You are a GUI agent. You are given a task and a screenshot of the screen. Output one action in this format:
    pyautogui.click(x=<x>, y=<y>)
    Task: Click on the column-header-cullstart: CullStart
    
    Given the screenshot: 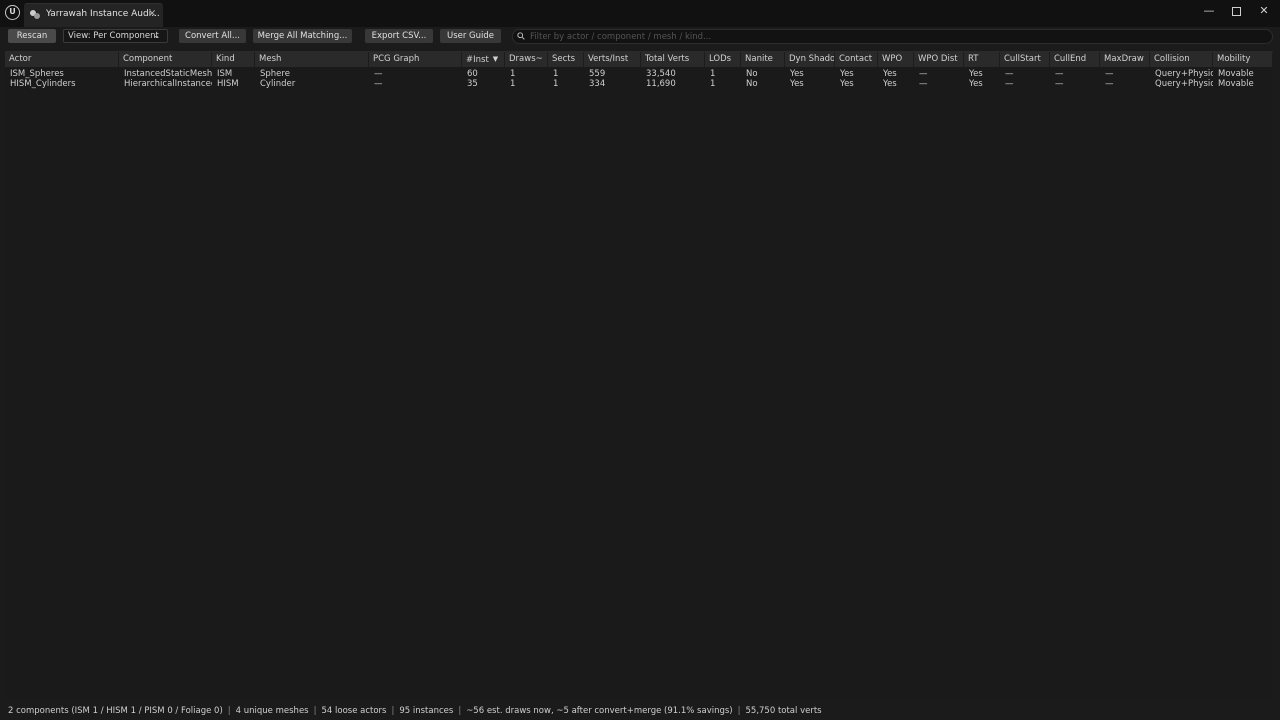 What is the action you would take?
    pyautogui.click(x=1025, y=59)
    